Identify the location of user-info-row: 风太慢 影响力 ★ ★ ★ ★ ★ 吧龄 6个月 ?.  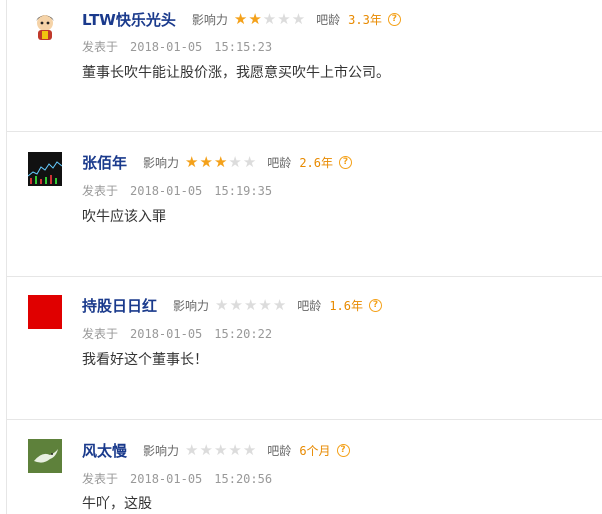
(216, 450).